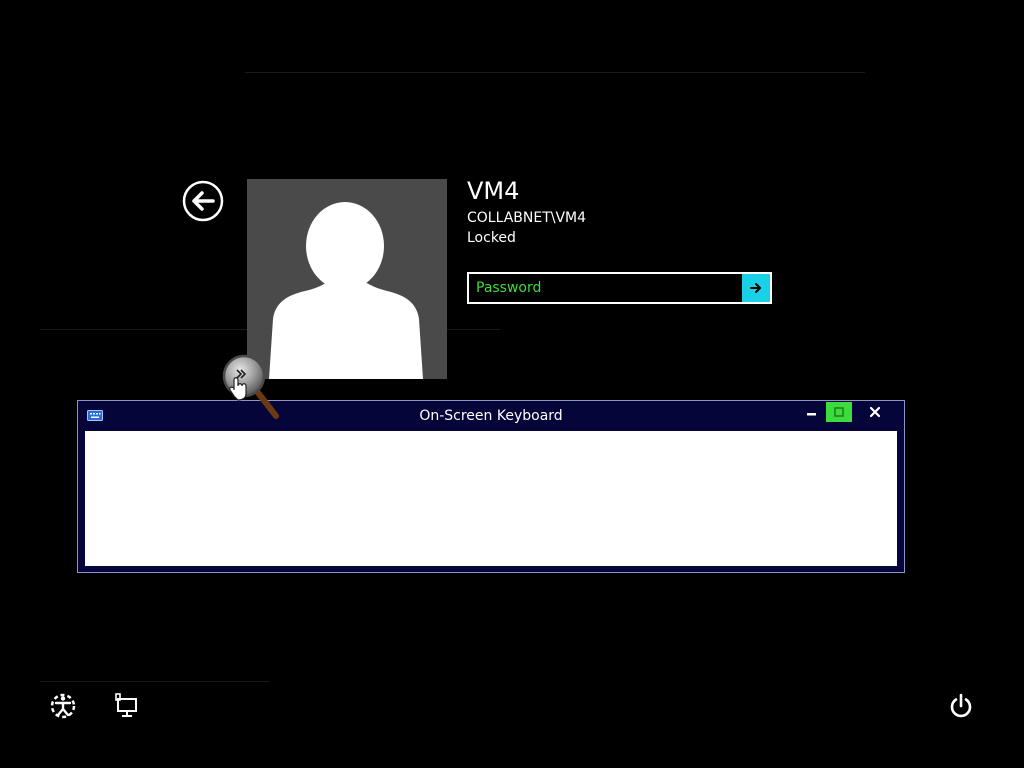 The height and width of the screenshot is (768, 1024). Describe the element at coordinates (605, 288) in the screenshot. I see `password-input` at that location.